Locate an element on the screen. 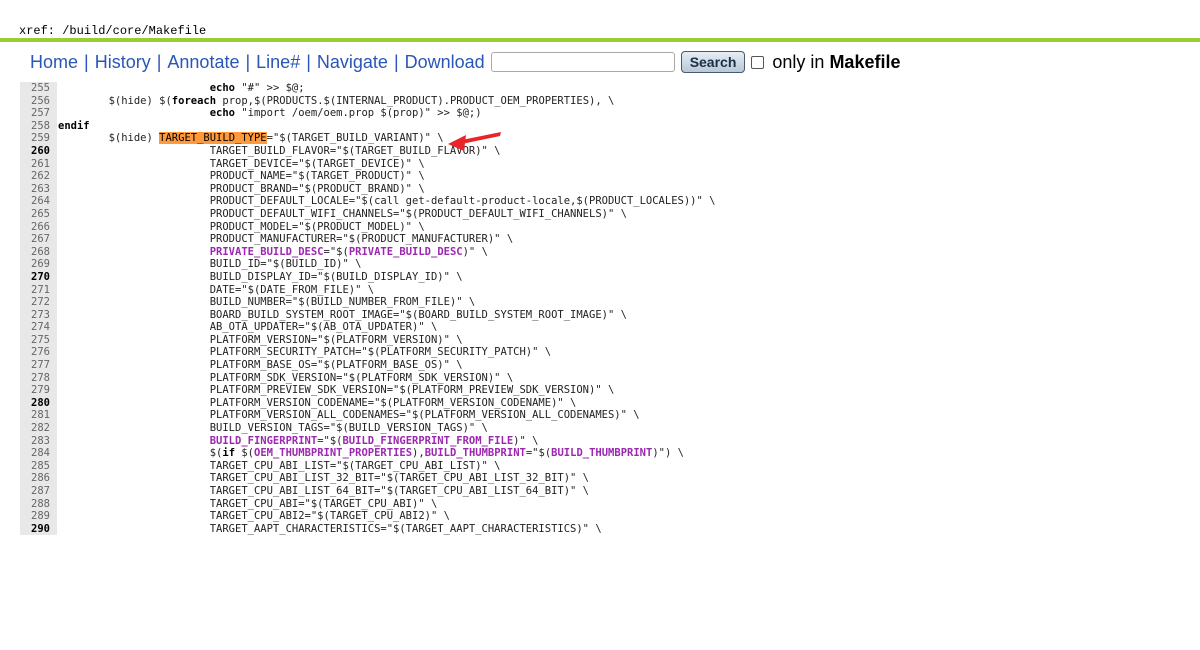 This screenshot has width=1200, height=650. annotation-arrow-icon is located at coordinates (474, 141).